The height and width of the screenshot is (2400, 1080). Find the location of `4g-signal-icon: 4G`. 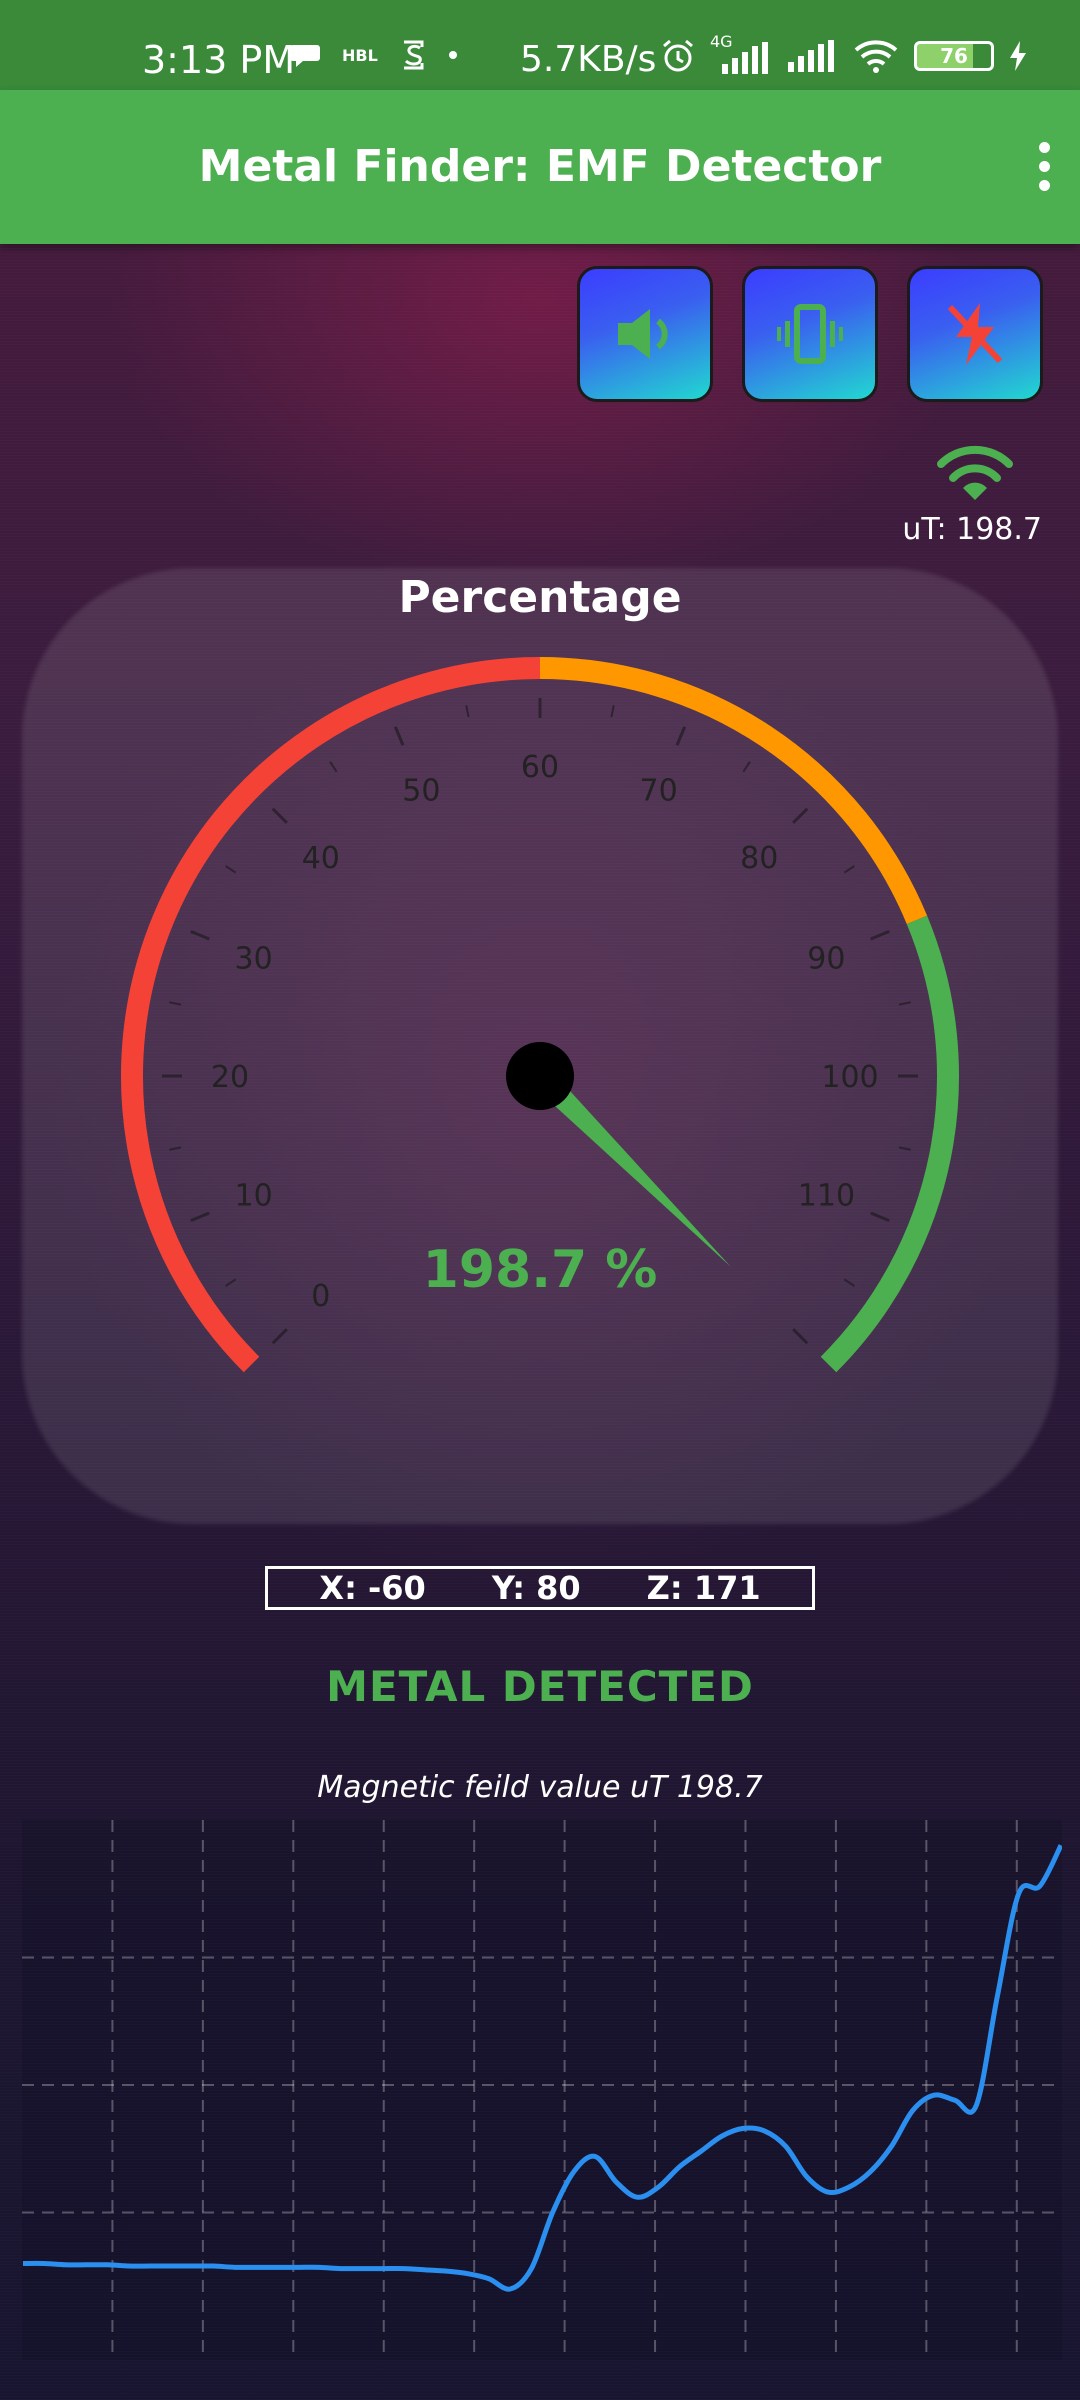

4g-signal-icon: 4G is located at coordinates (741, 53).